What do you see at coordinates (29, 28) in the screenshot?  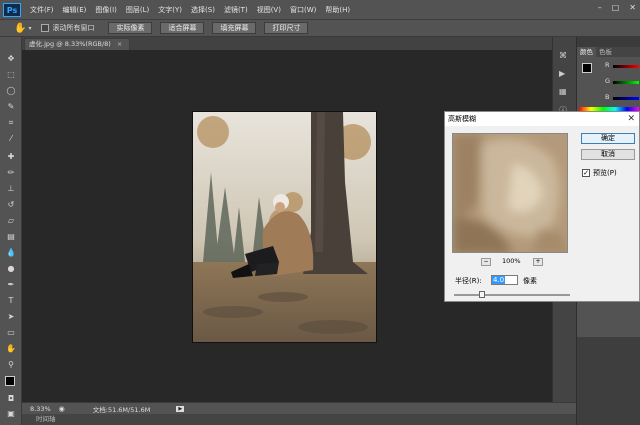 I see `tool-preset-dropdown-icon: ▾` at bounding box center [29, 28].